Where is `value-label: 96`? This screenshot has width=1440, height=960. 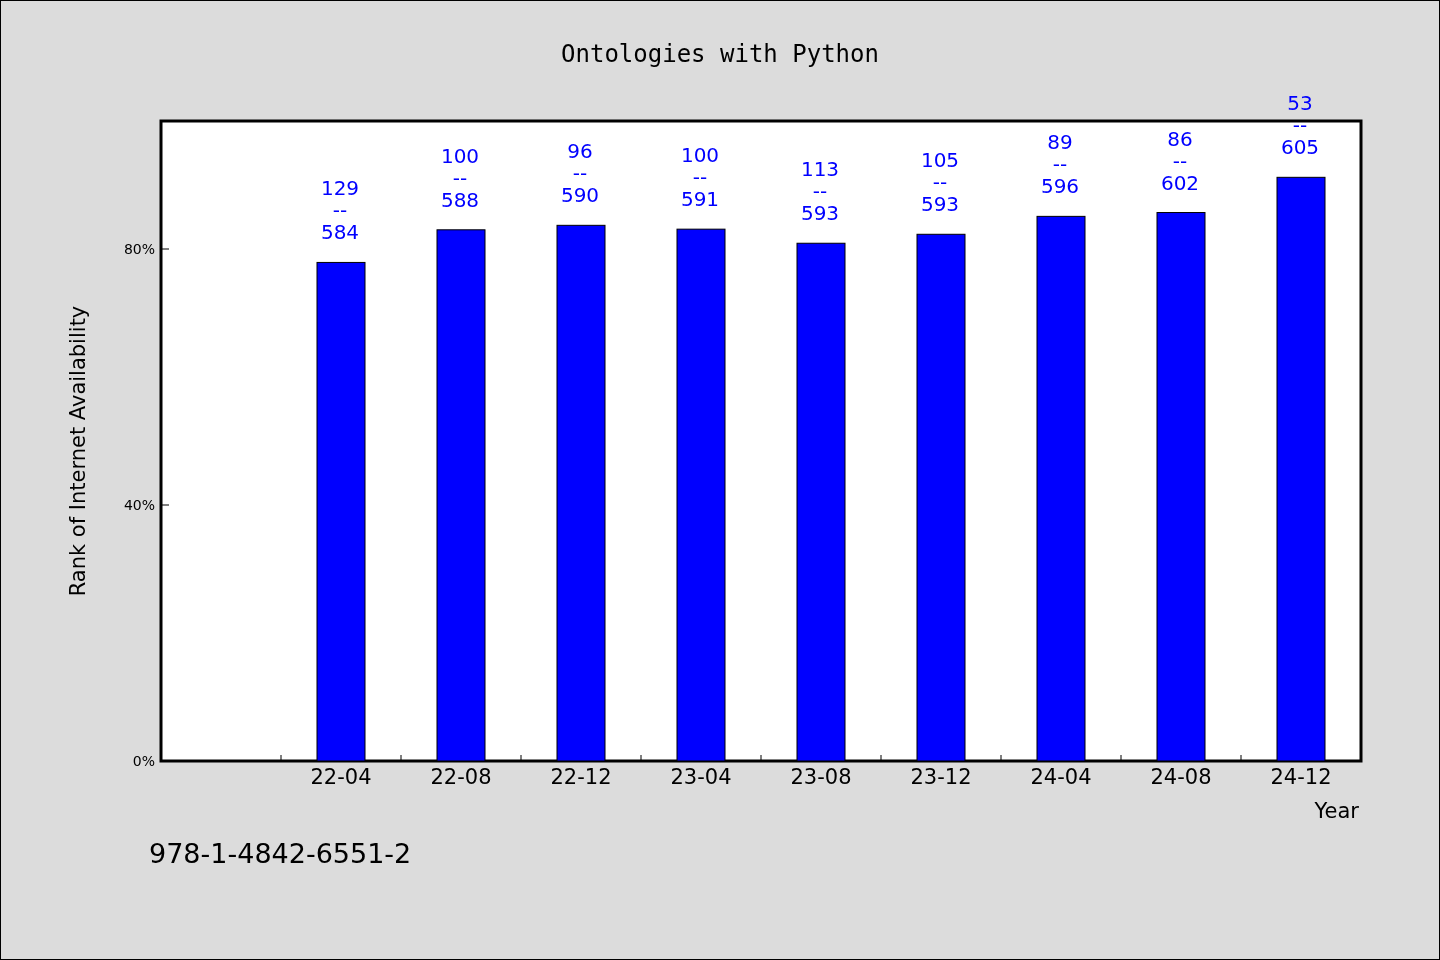 value-label: 96 is located at coordinates (580, 151).